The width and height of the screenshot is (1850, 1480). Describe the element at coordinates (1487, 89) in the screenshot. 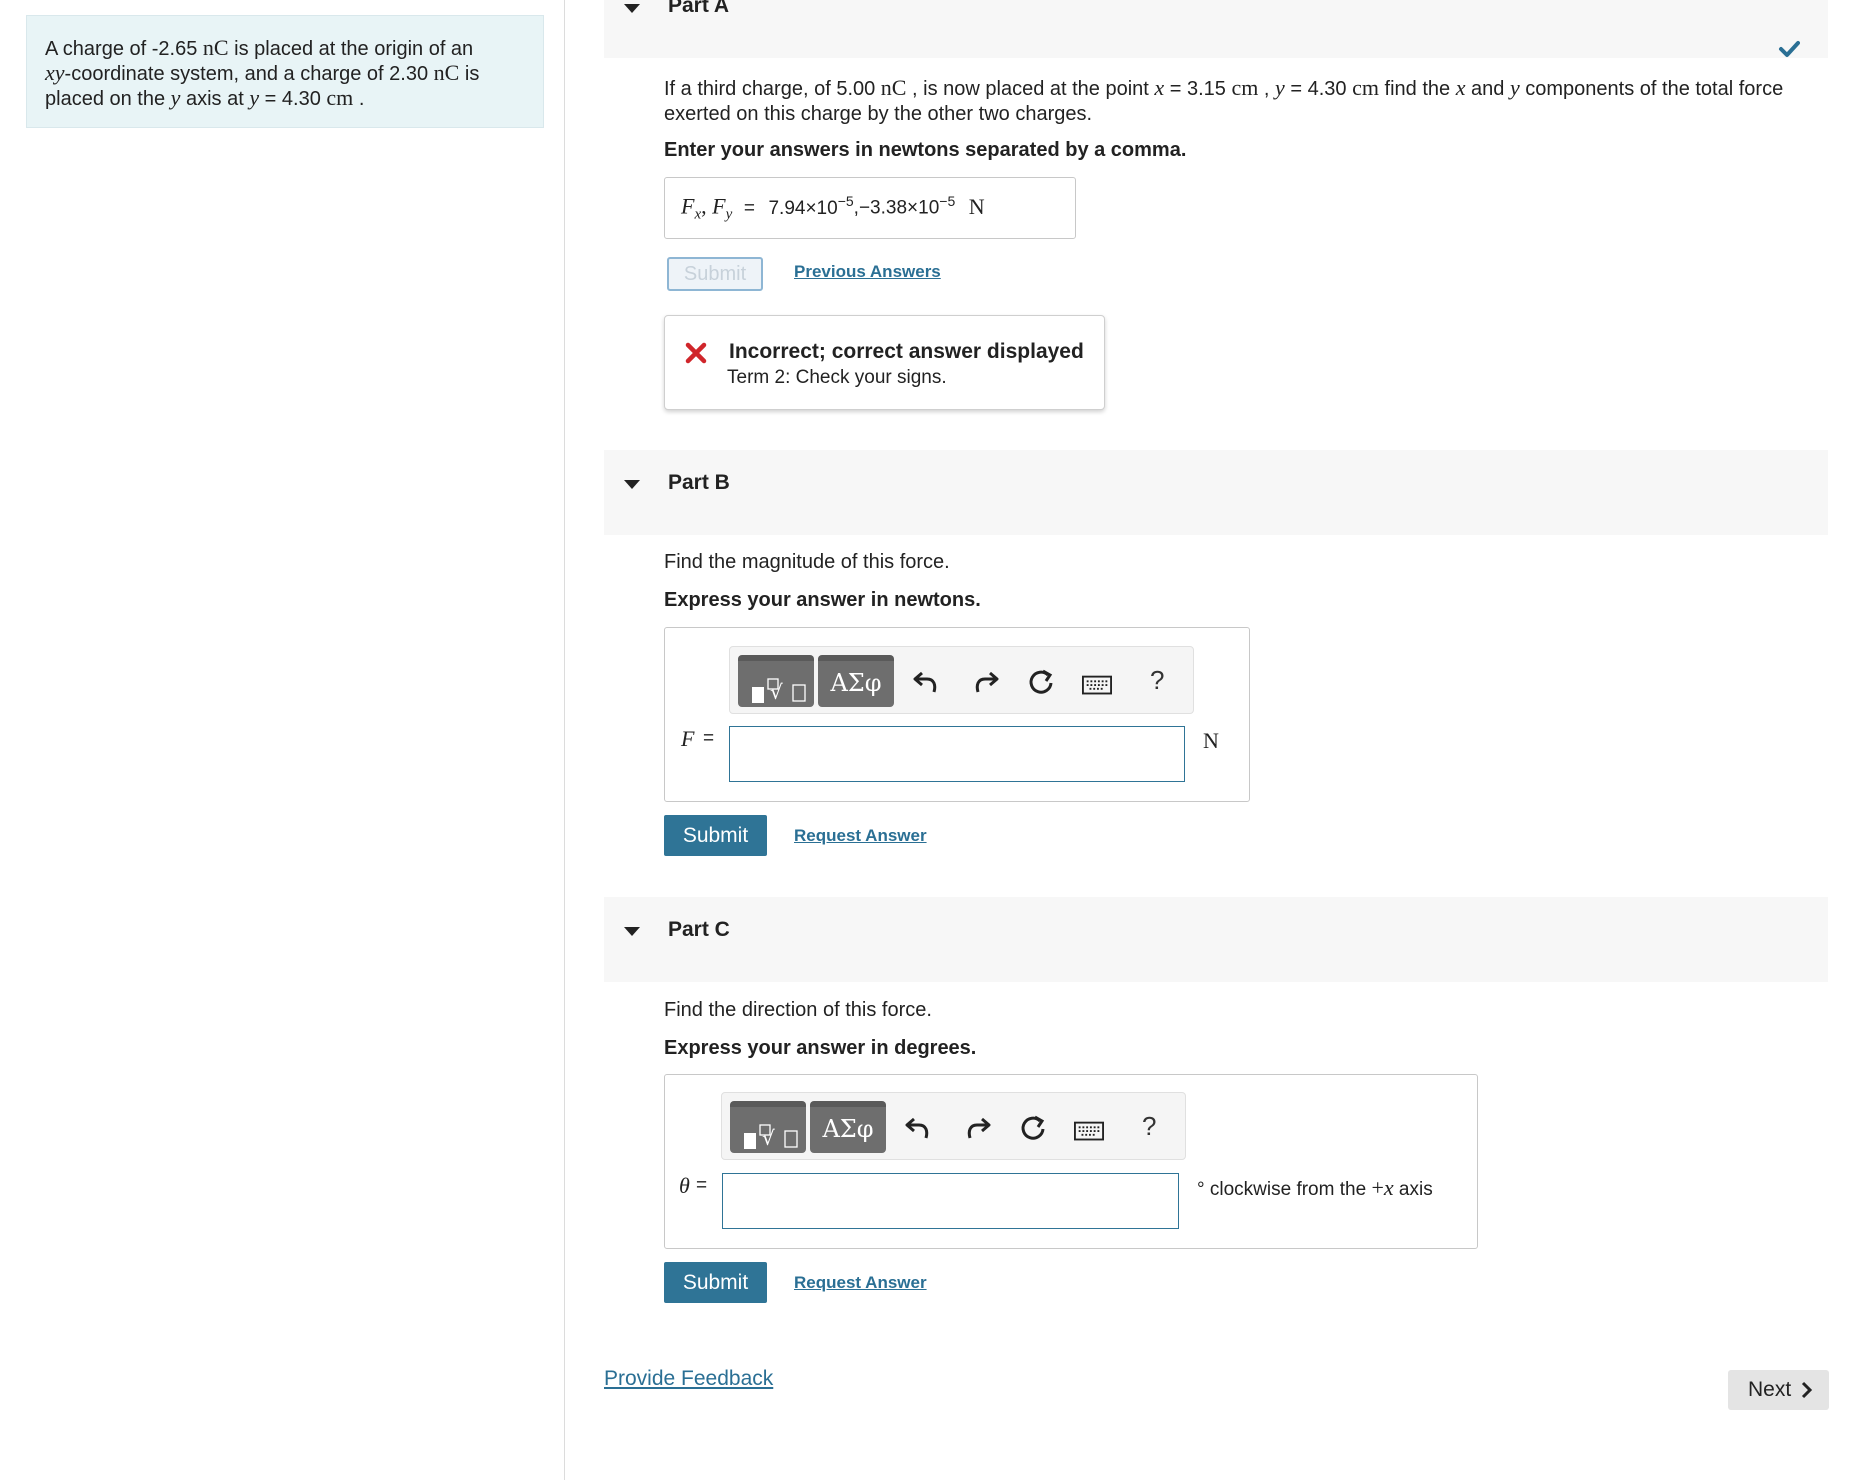

I see `question-text: and` at that location.